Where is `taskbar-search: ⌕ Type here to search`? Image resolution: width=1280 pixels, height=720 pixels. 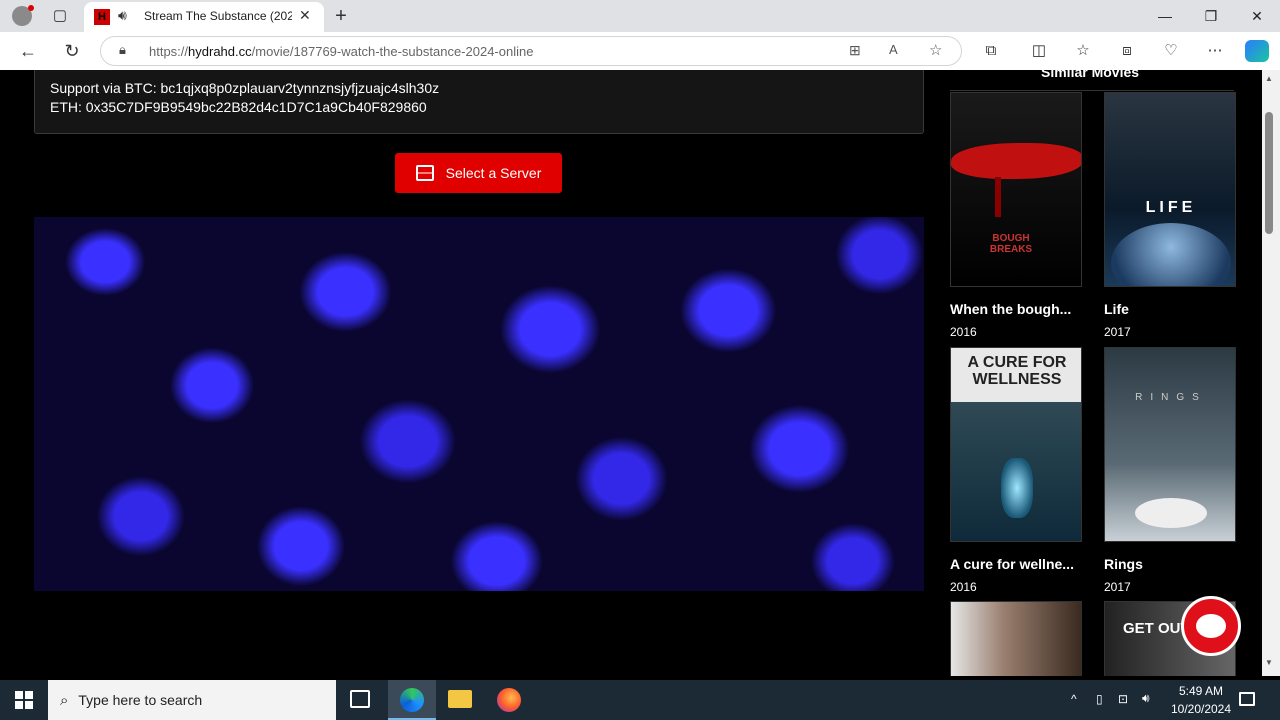 taskbar-search: ⌕ Type here to search is located at coordinates (192, 700).